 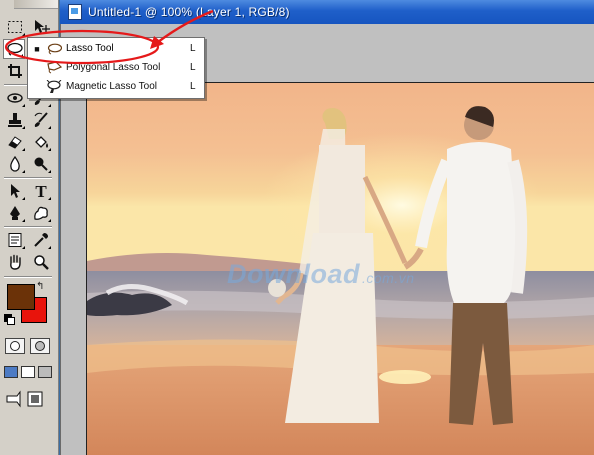 What do you see at coordinates (15, 27) in the screenshot?
I see `rectangular-marquee-icon` at bounding box center [15, 27].